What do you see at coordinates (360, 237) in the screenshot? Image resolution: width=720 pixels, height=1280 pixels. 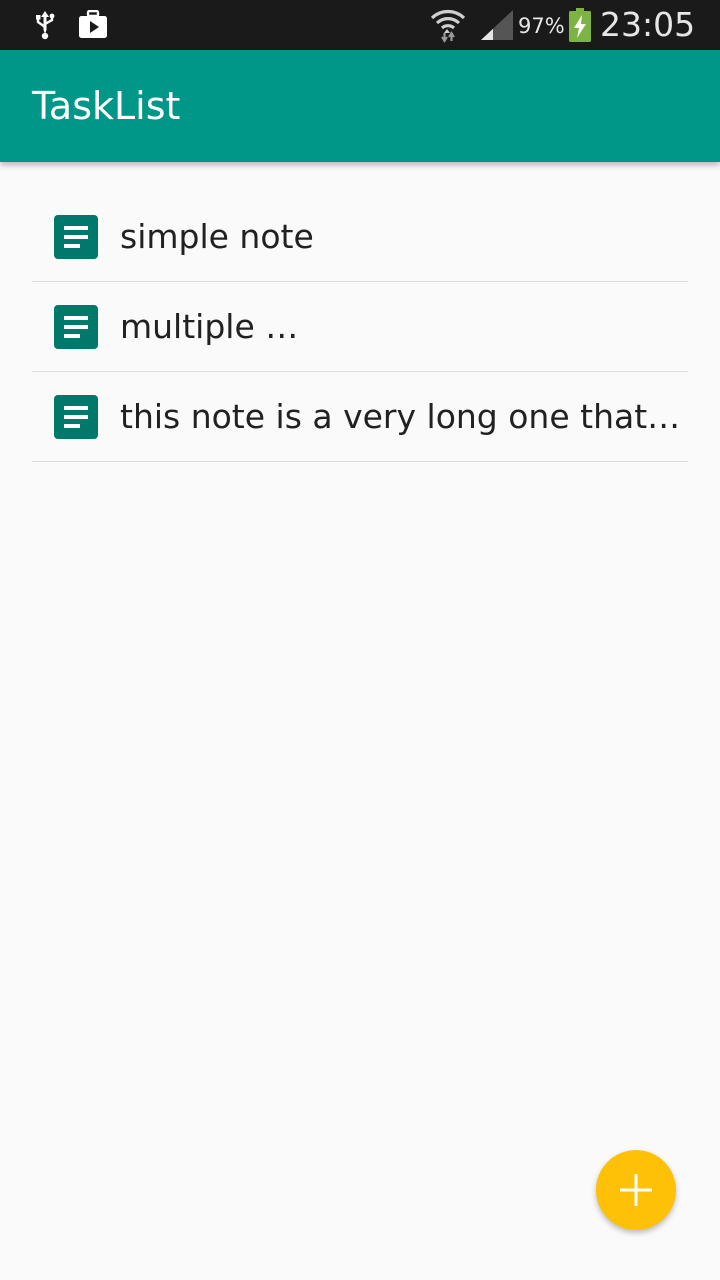 I see `list-item: simple note` at bounding box center [360, 237].